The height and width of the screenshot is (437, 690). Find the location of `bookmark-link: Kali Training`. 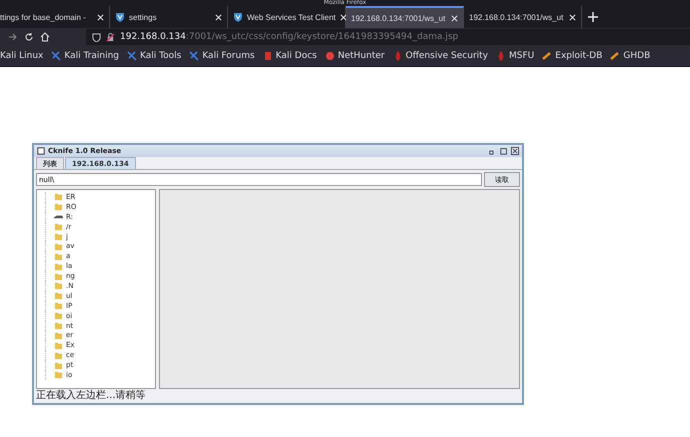

bookmark-link: Kali Training is located at coordinates (85, 56).